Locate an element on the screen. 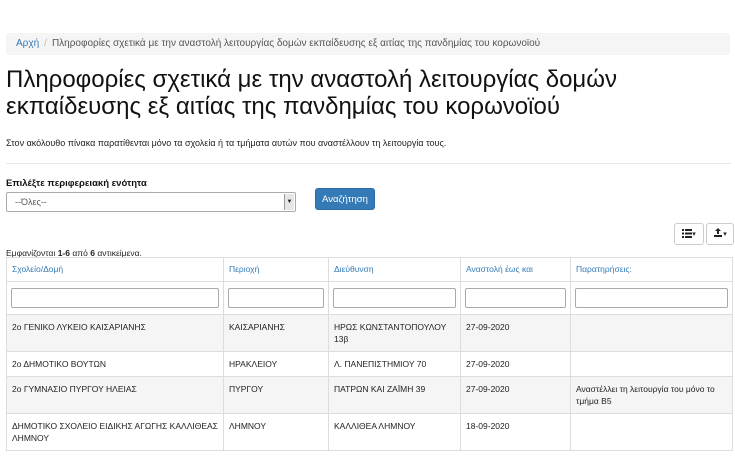 This screenshot has height=459, width=735. region-select-value: --Όλες-- is located at coordinates (31, 202).